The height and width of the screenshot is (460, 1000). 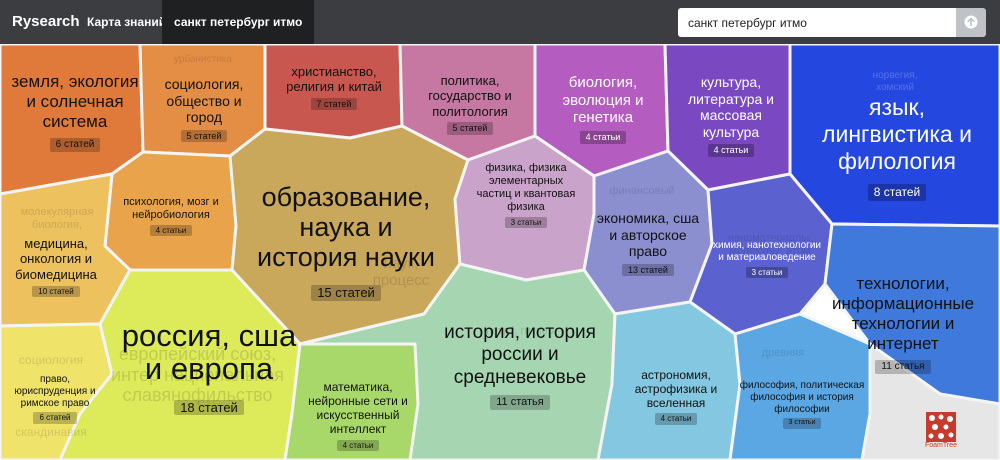 I want to click on topic-count: 7 статей, so click(x=334, y=104).